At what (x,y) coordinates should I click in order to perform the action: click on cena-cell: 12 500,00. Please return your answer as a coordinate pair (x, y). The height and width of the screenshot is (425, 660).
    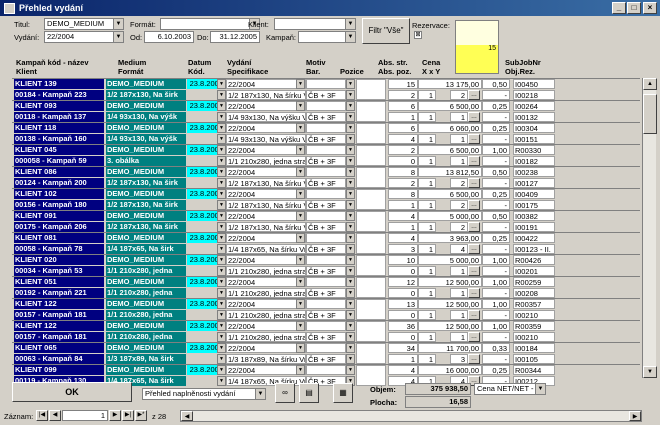
    Looking at the image, I should click on (450, 282).